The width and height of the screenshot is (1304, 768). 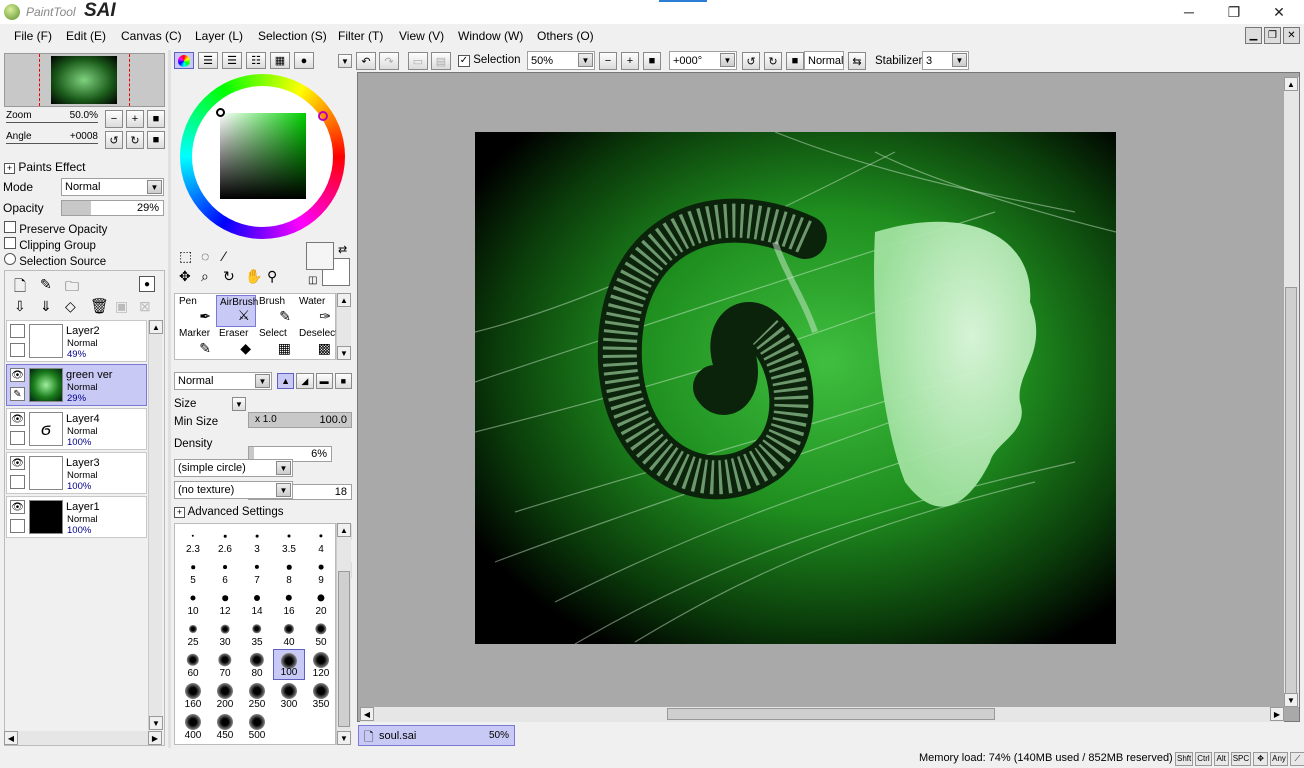 What do you see at coordinates (225, 633) in the screenshot?
I see `brush-size-cell: 30` at bounding box center [225, 633].